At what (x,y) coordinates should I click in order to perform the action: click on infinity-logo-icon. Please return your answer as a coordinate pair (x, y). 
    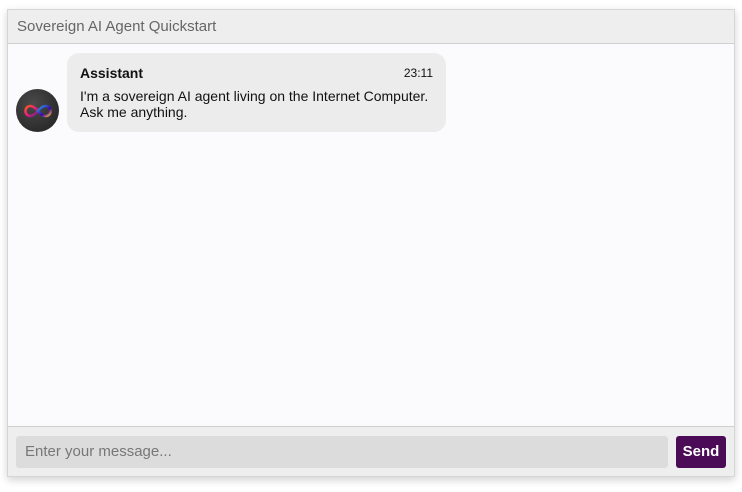
    Looking at the image, I should click on (37, 110).